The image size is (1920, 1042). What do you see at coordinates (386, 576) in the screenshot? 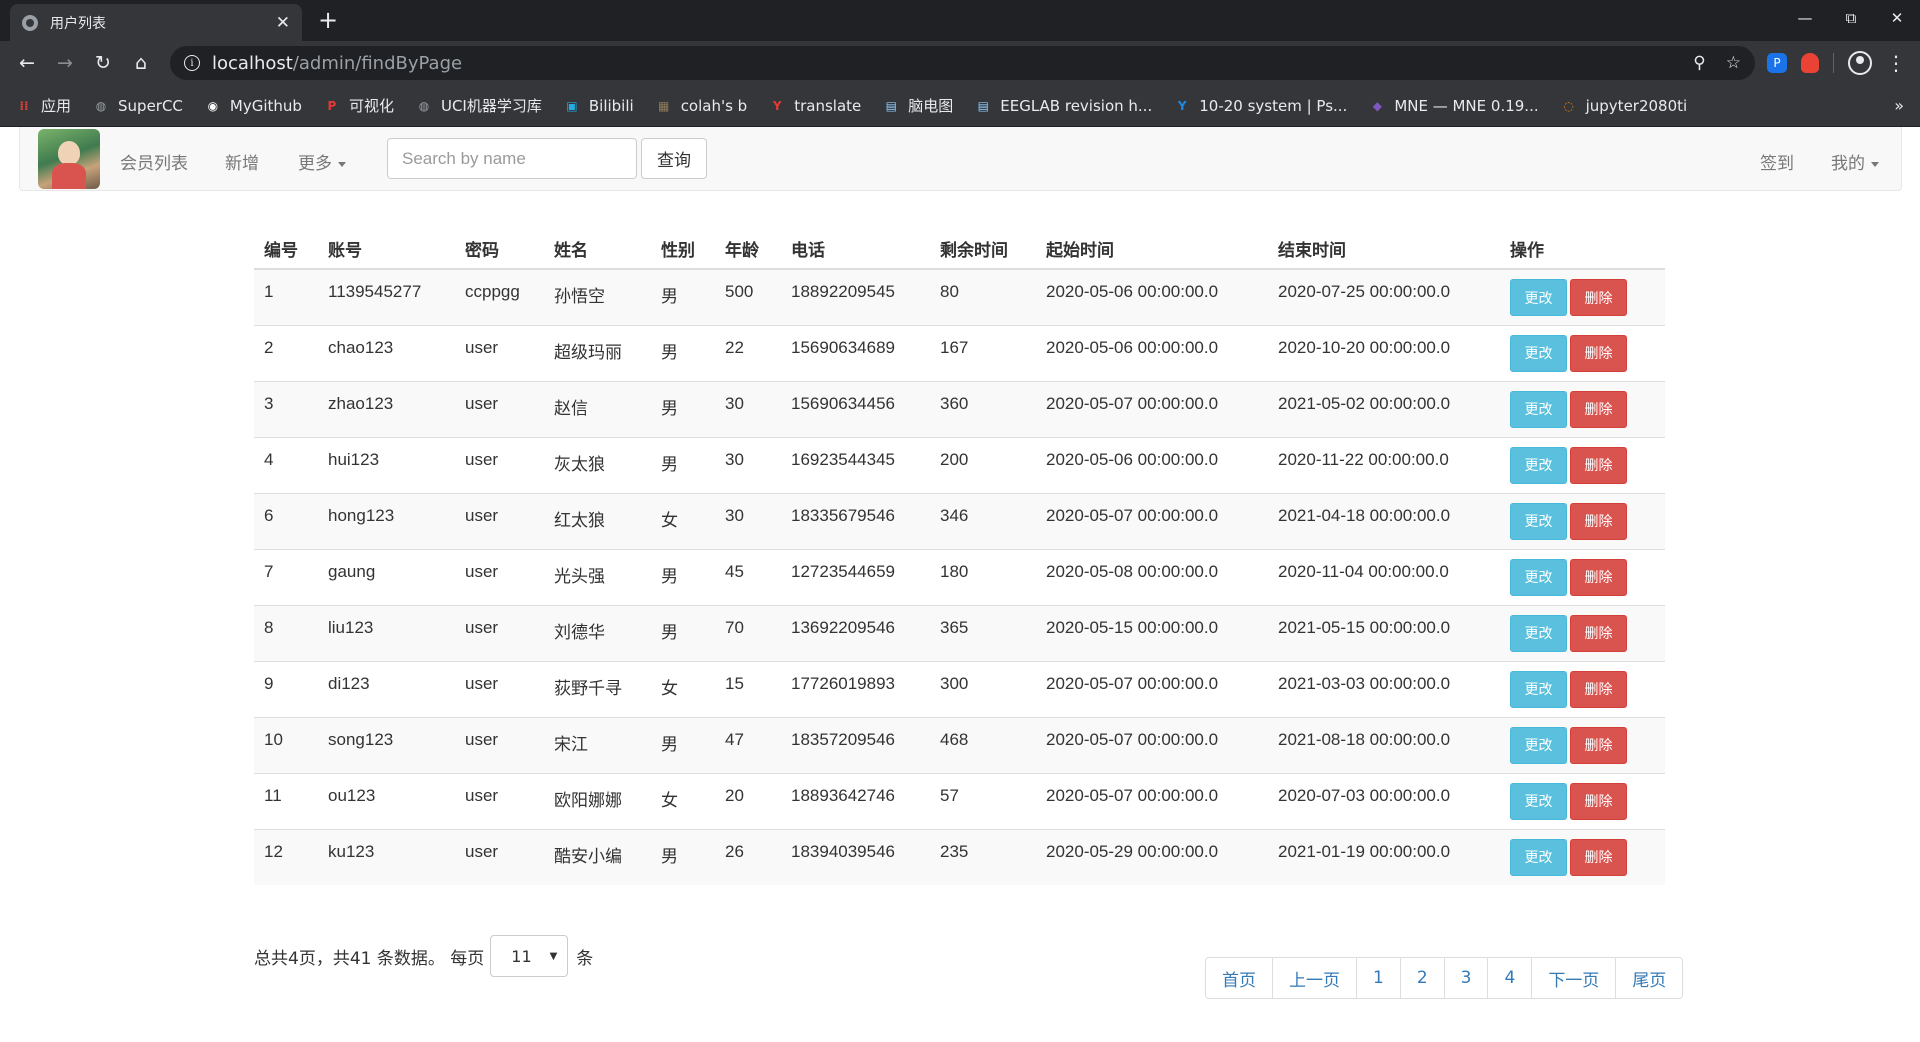
I see `table-cell: gaung` at bounding box center [386, 576].